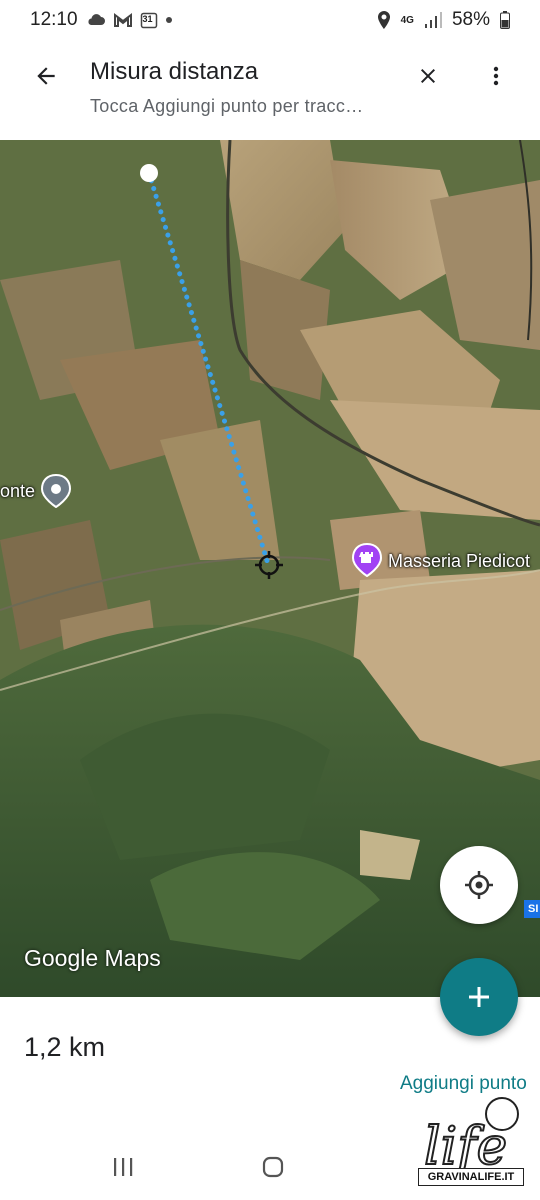 The image size is (540, 1200). I want to click on network-type: 4G, so click(407, 20).